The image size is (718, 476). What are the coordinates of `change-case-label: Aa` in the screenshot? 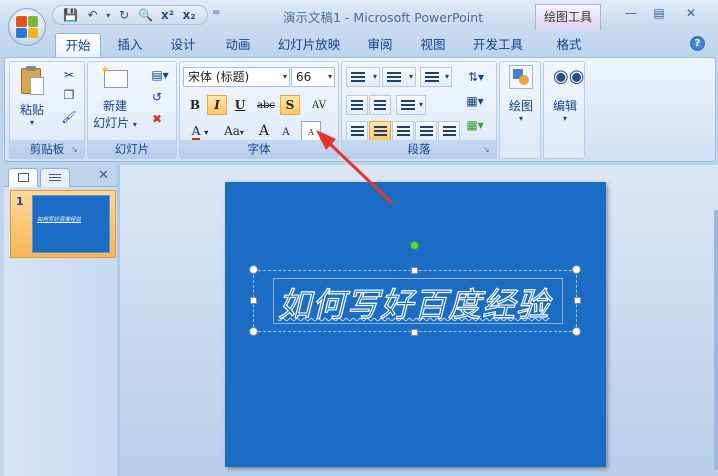 It's located at (232, 131).